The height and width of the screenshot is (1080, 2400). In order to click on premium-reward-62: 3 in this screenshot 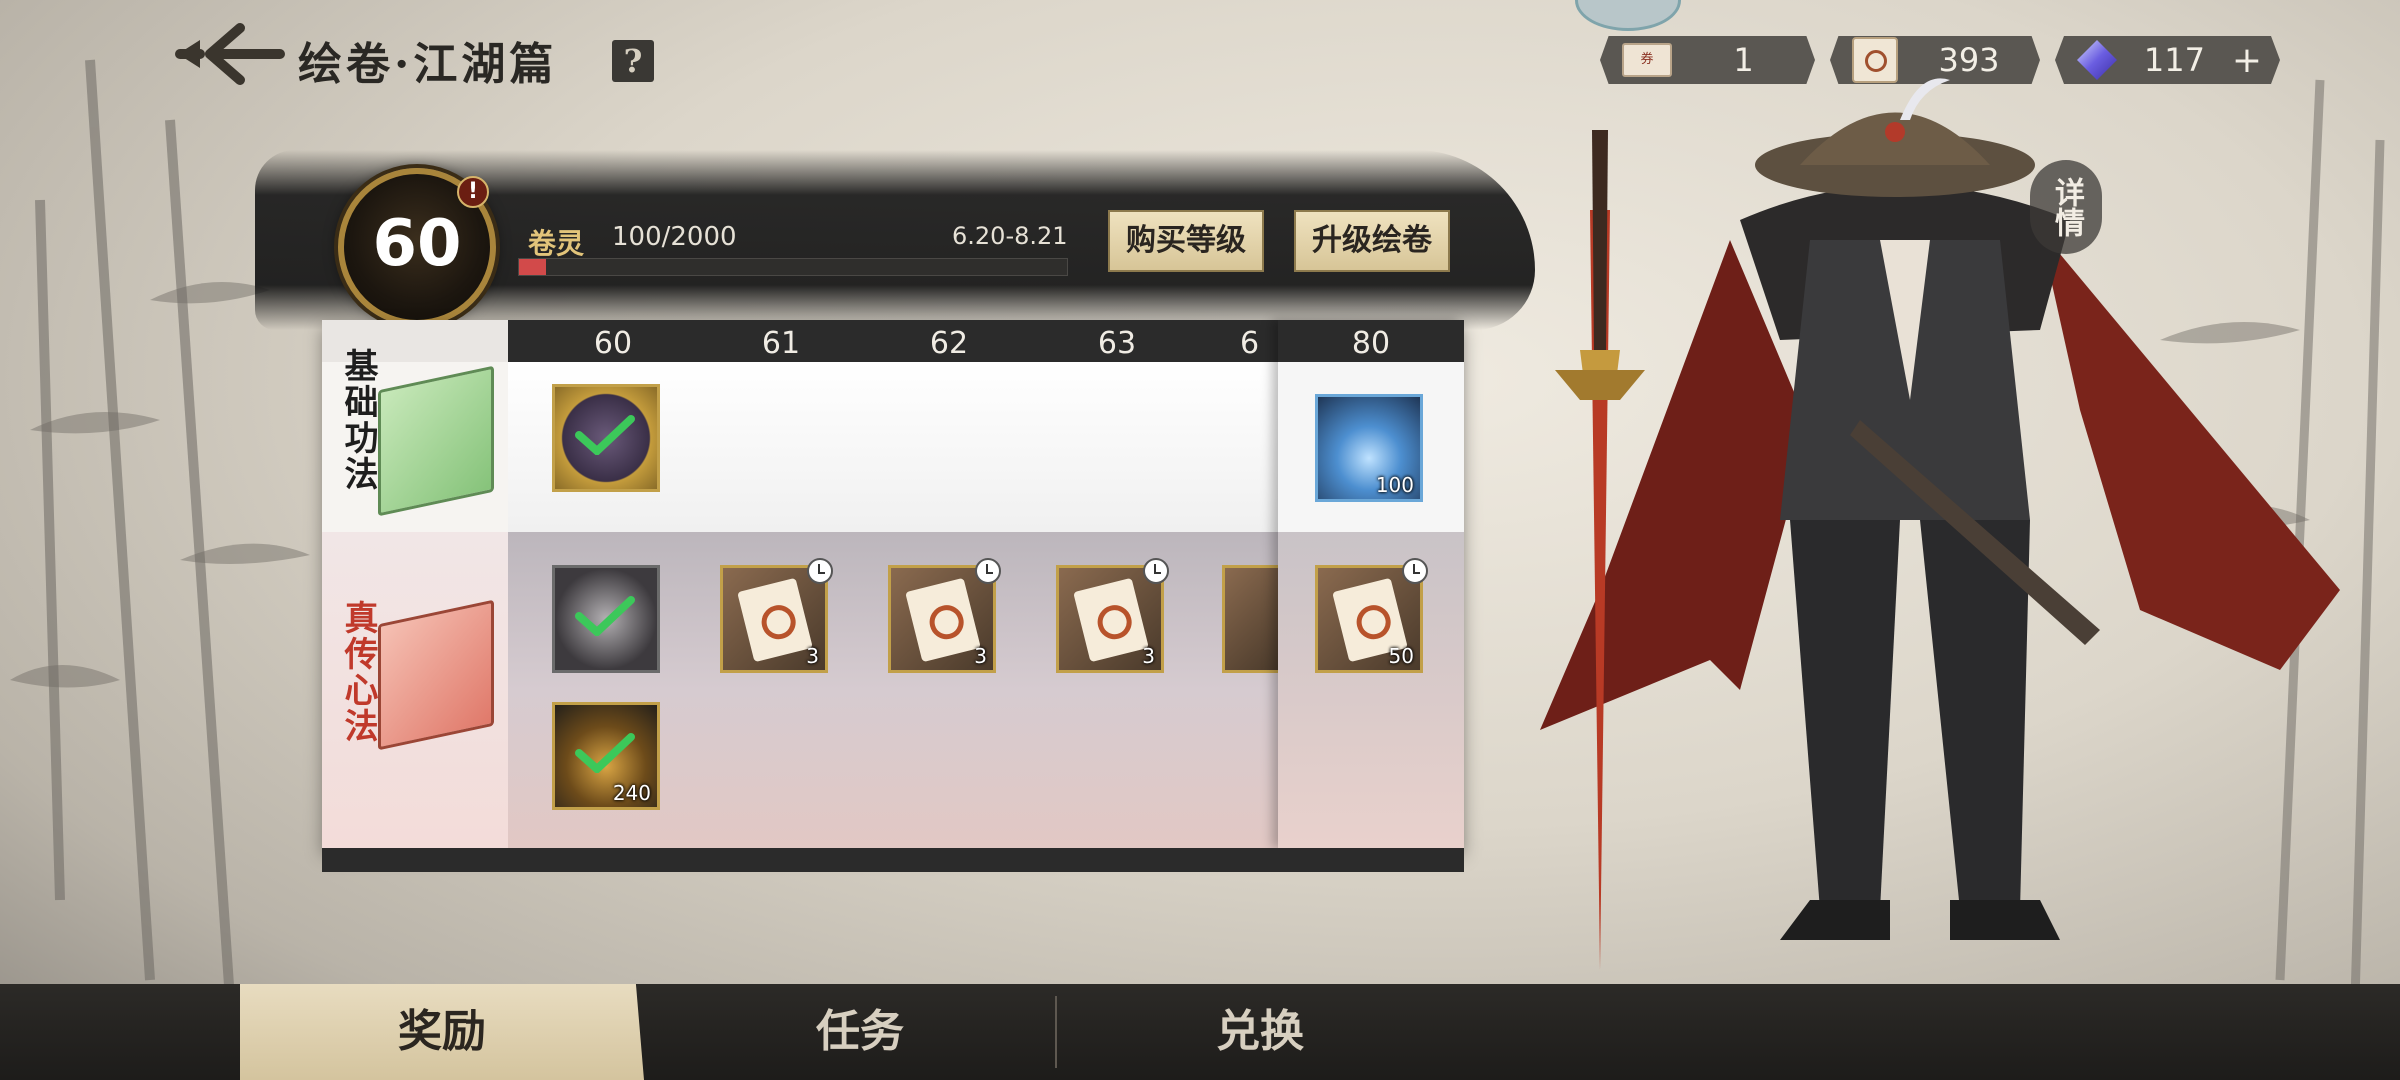, I will do `click(944, 615)`.